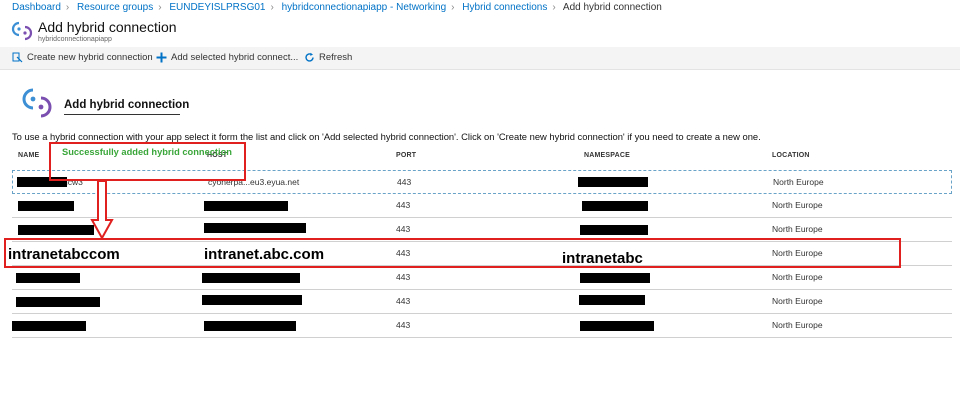 The height and width of the screenshot is (395, 960). What do you see at coordinates (102, 210) in the screenshot?
I see `down-arrow-annotation` at bounding box center [102, 210].